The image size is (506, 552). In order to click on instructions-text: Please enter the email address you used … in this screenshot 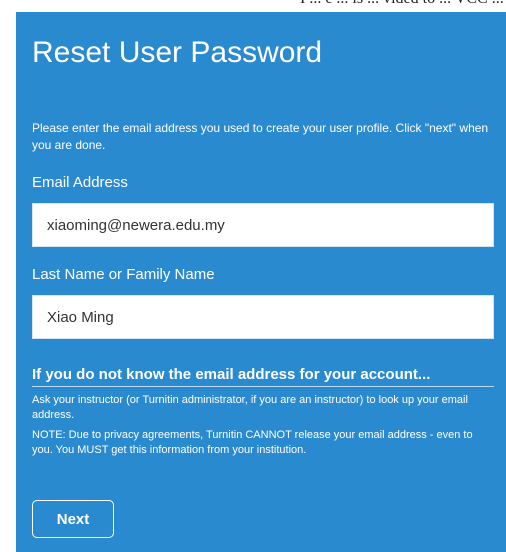, I will do `click(260, 136)`.